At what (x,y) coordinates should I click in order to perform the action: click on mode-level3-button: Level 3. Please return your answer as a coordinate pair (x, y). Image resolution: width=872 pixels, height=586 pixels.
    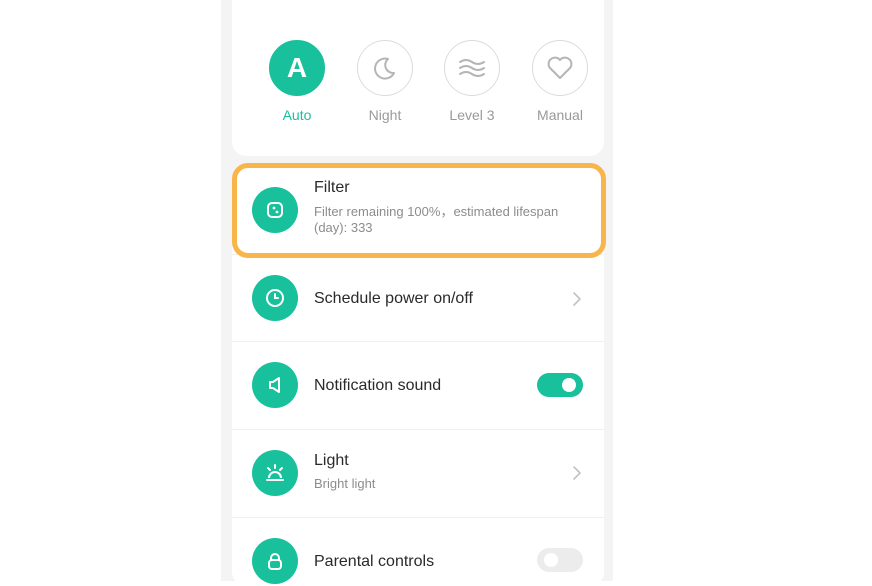
    Looking at the image, I should click on (472, 81).